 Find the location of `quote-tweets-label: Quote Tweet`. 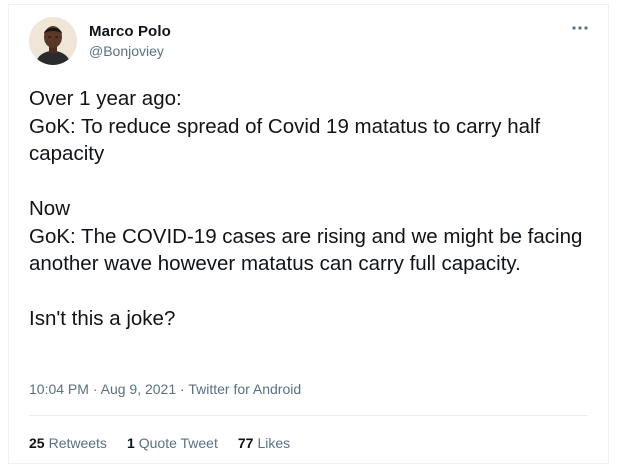

quote-tweets-label: Quote Tweet is located at coordinates (178, 443).